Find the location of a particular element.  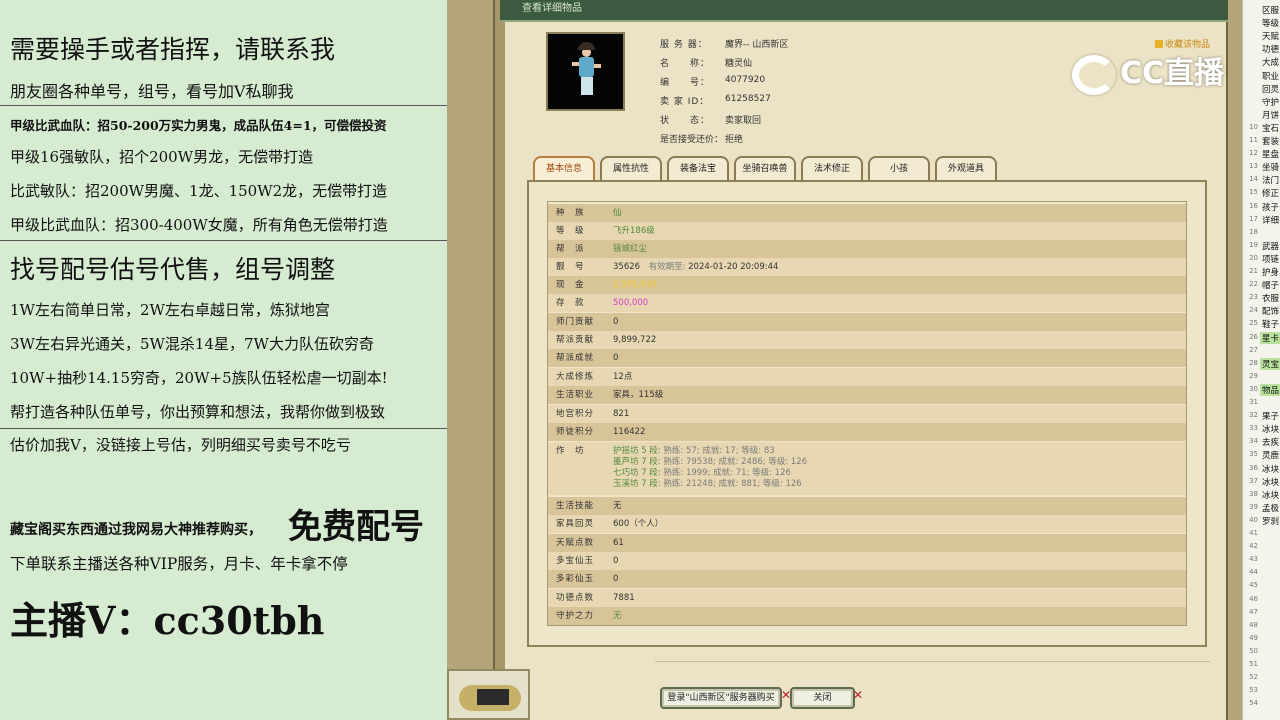

sidebar-item: 罗刹 is located at coordinates (1270, 521).